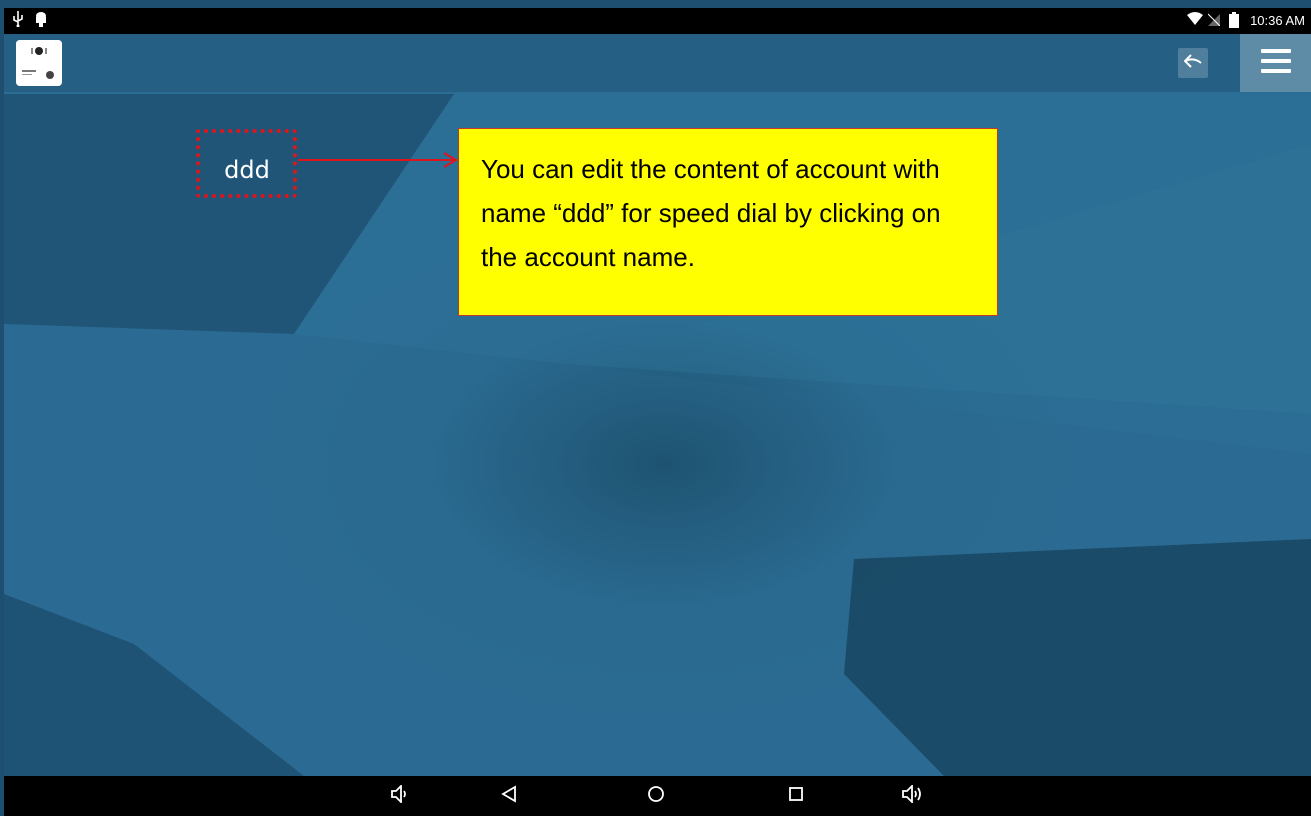 The height and width of the screenshot is (816, 1311). I want to click on app-logo-icon, so click(39, 63).